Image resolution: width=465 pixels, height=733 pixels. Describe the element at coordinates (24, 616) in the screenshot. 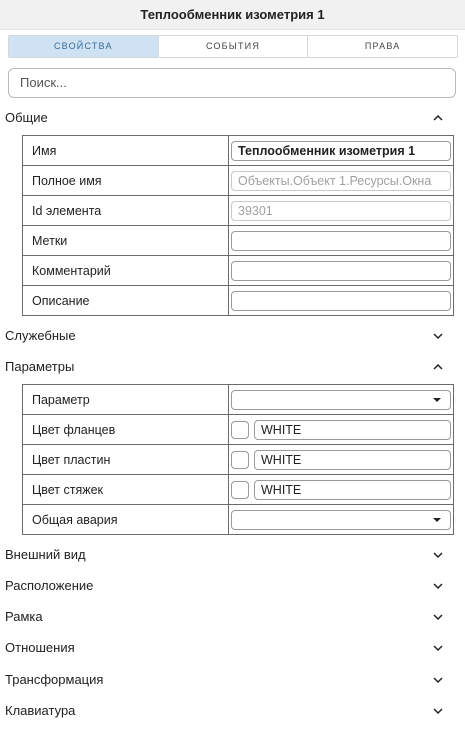

I see `section-title: Рамка` at that location.